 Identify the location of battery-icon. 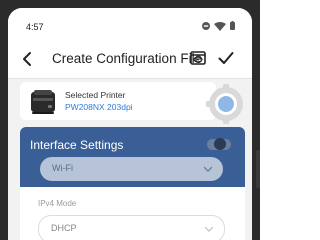
(232, 25).